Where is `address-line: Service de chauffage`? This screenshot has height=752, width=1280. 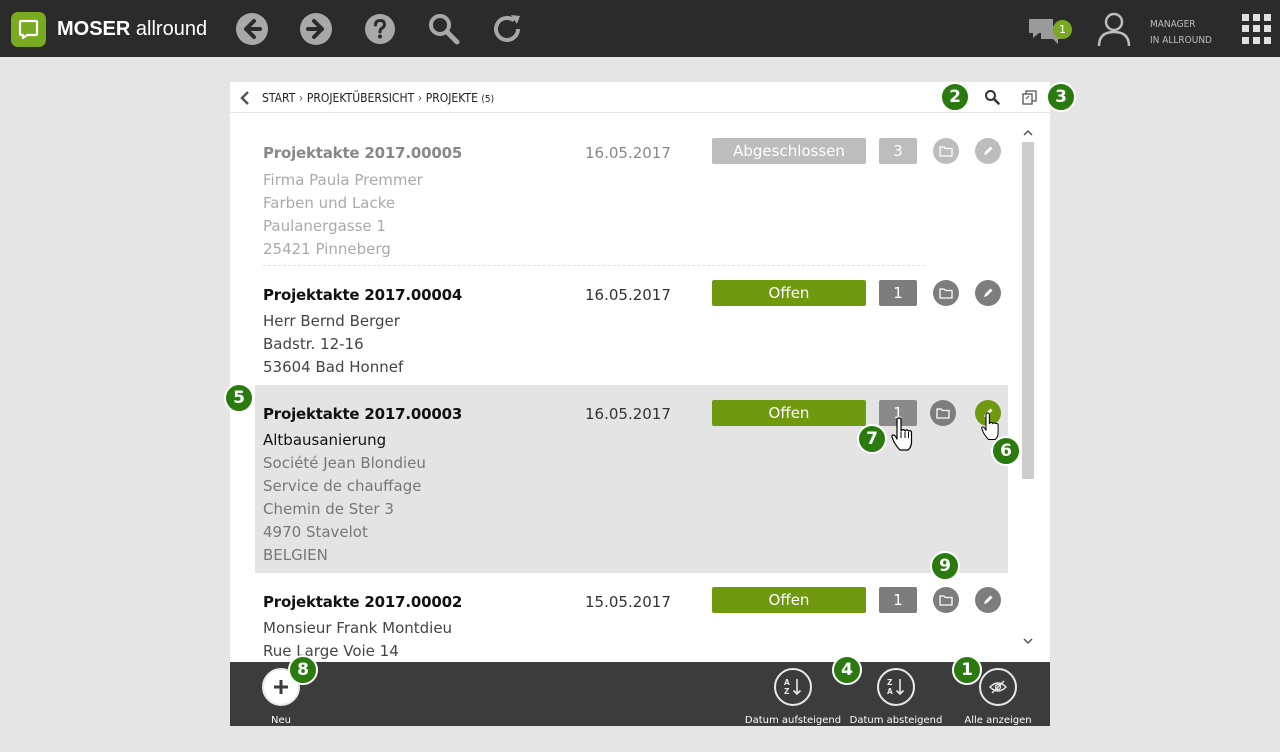 address-line: Service de chauffage is located at coordinates (342, 486).